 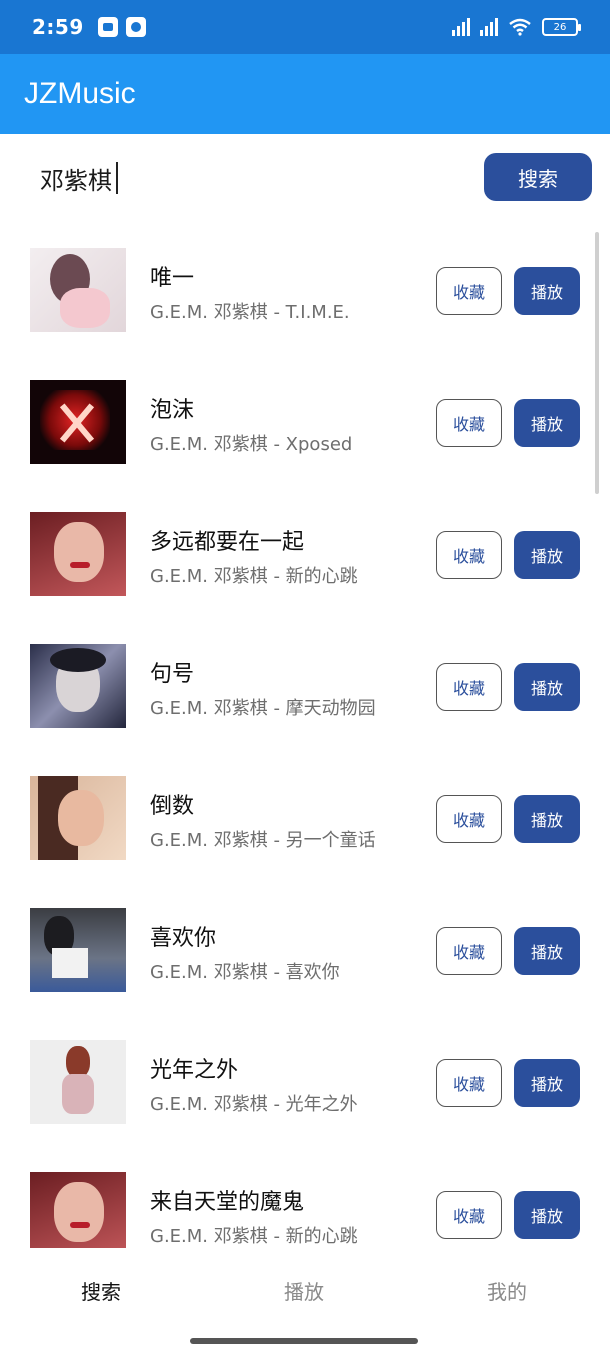 I want to click on tab-search: 搜索, so click(x=101, y=1290).